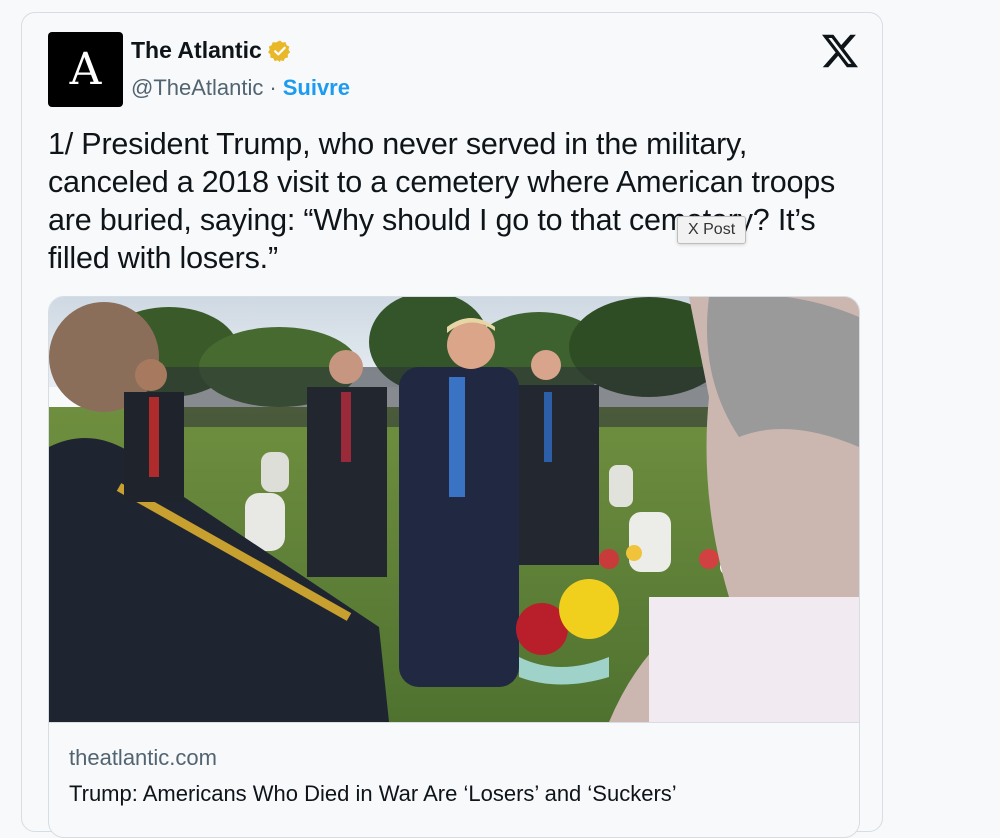  I want to click on author-handle-row: @TheAtlantic · Suivre, so click(240, 88).